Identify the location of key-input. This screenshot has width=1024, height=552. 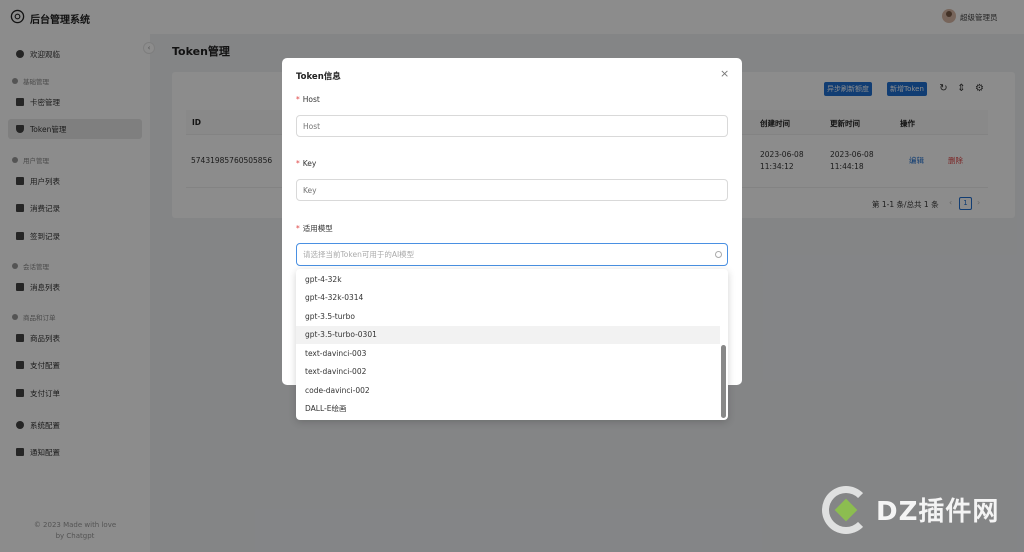
(512, 190).